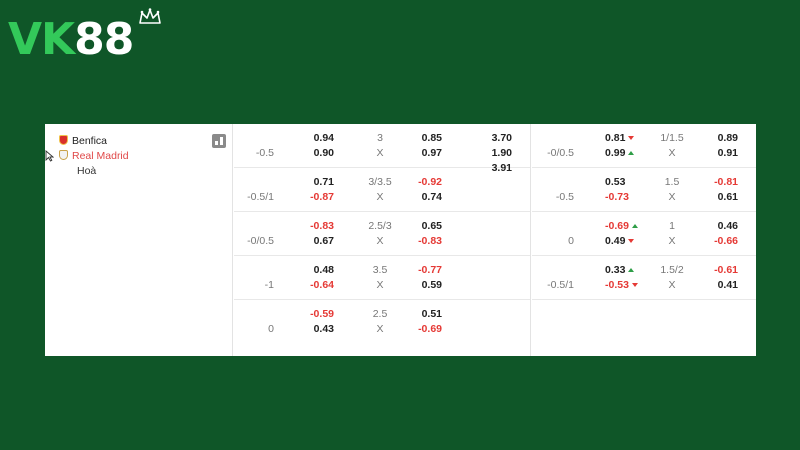 This screenshot has width=800, height=450. Describe the element at coordinates (104, 39) in the screenshot. I see `logo-number: 88` at that location.